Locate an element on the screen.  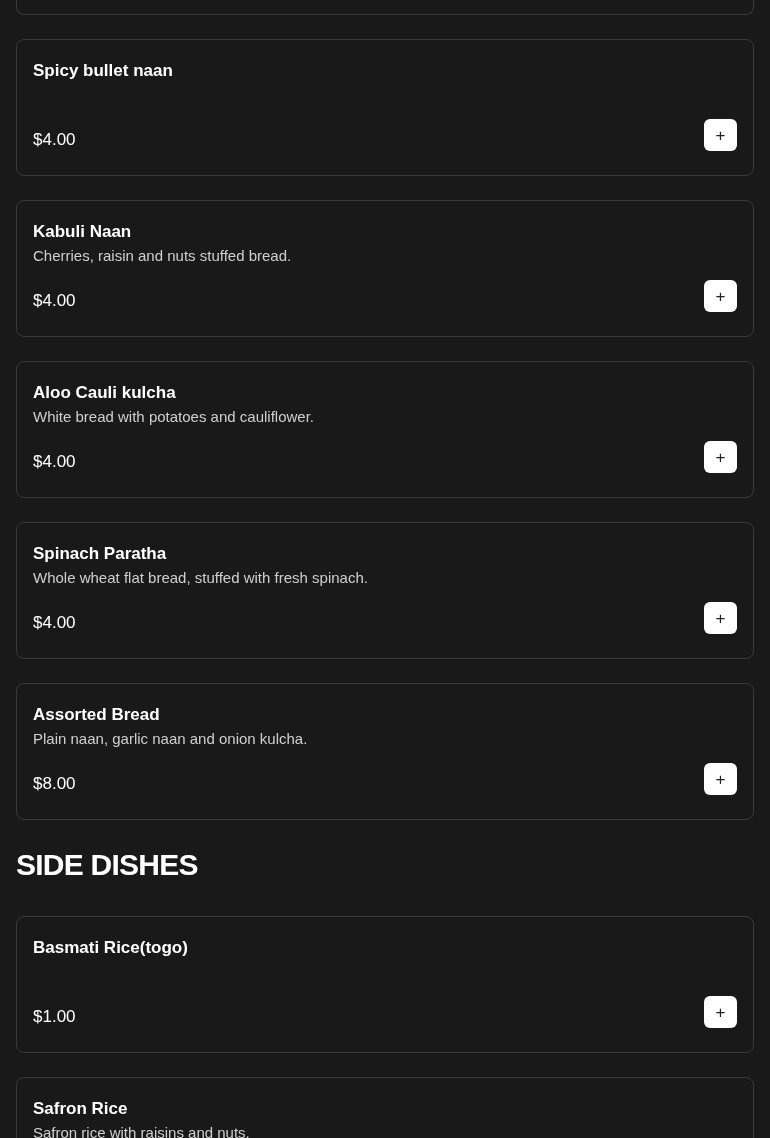
section-heading: SIDE DISHES is located at coordinates (107, 865).